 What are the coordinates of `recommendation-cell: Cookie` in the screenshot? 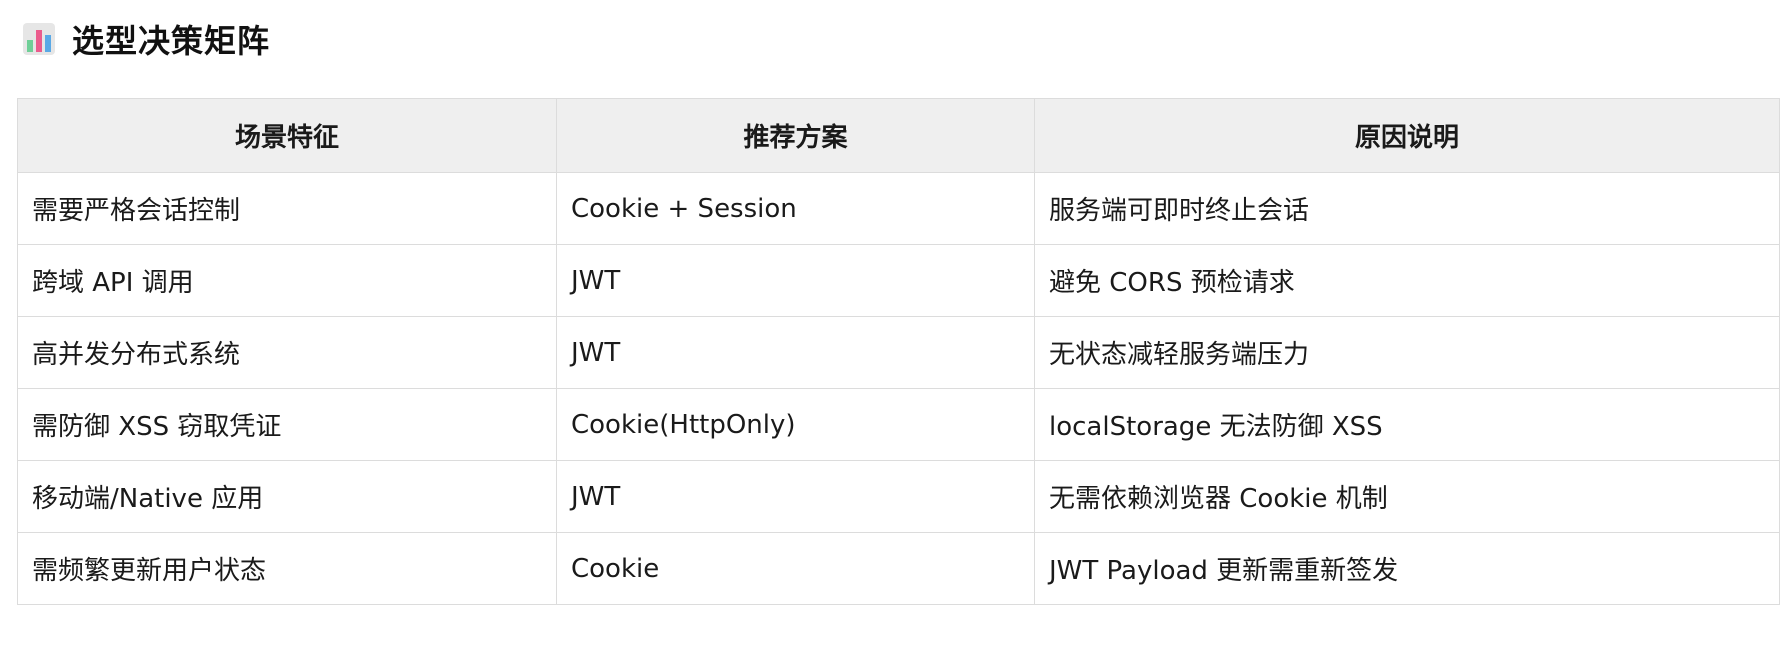 It's located at (795, 568).